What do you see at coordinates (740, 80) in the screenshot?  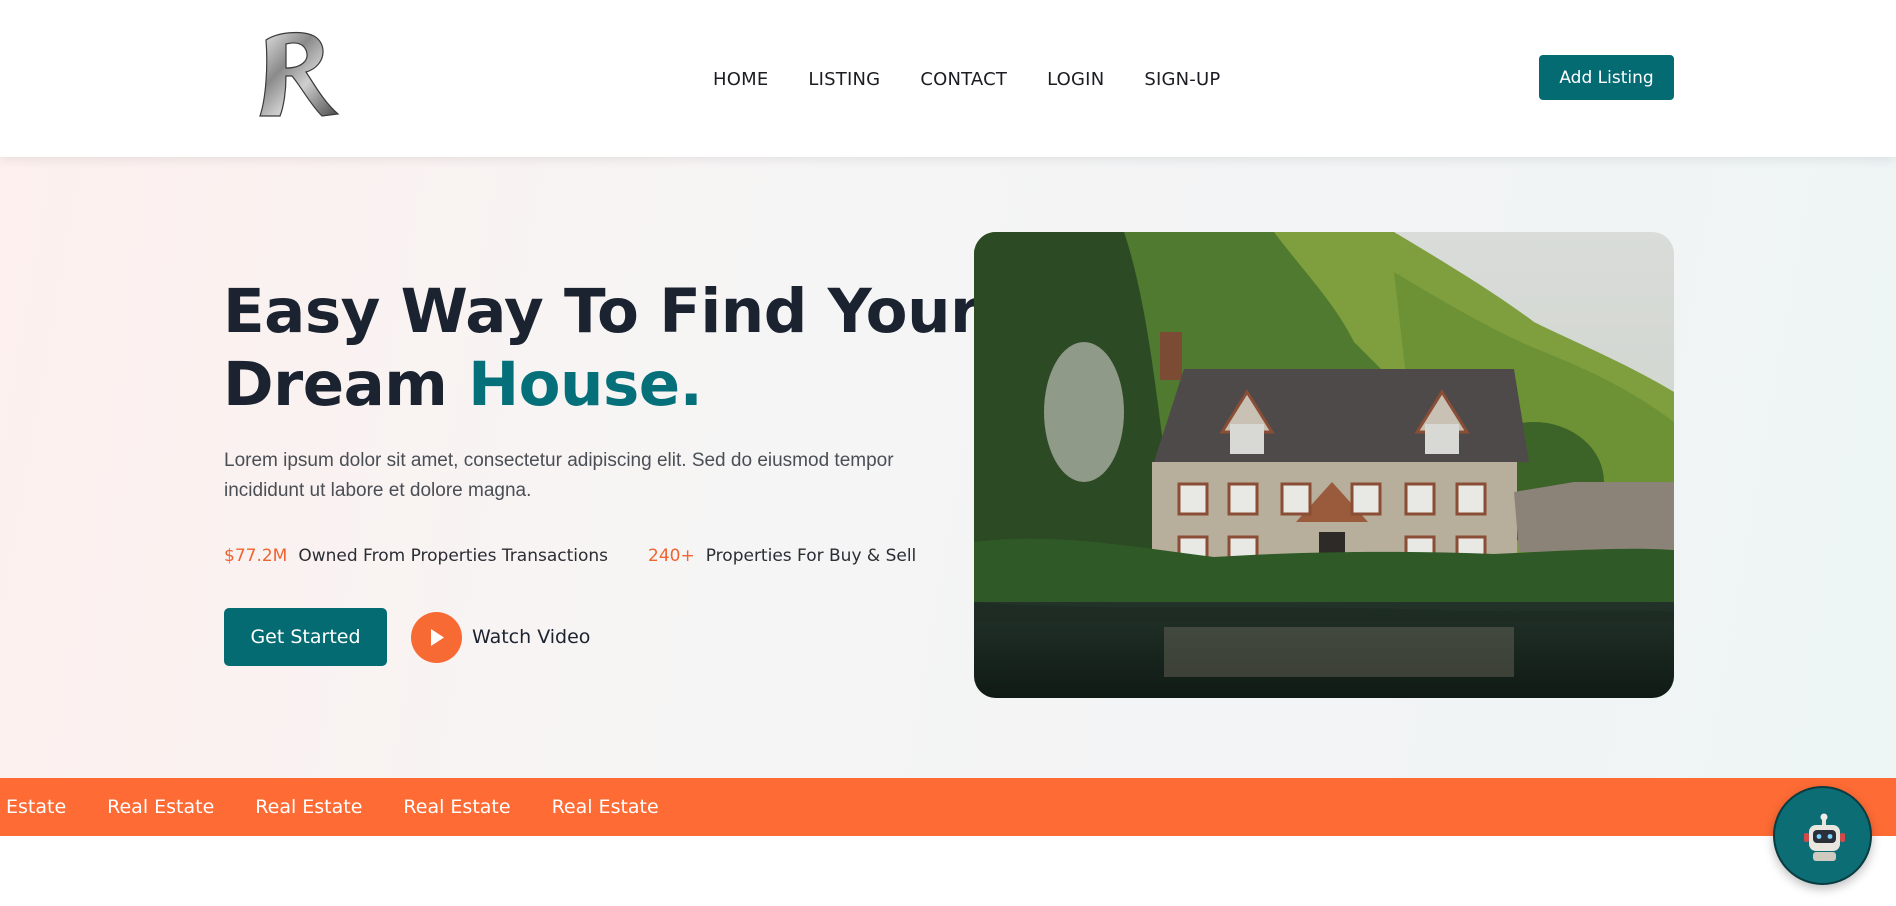 I see `nav-home: HOME` at bounding box center [740, 80].